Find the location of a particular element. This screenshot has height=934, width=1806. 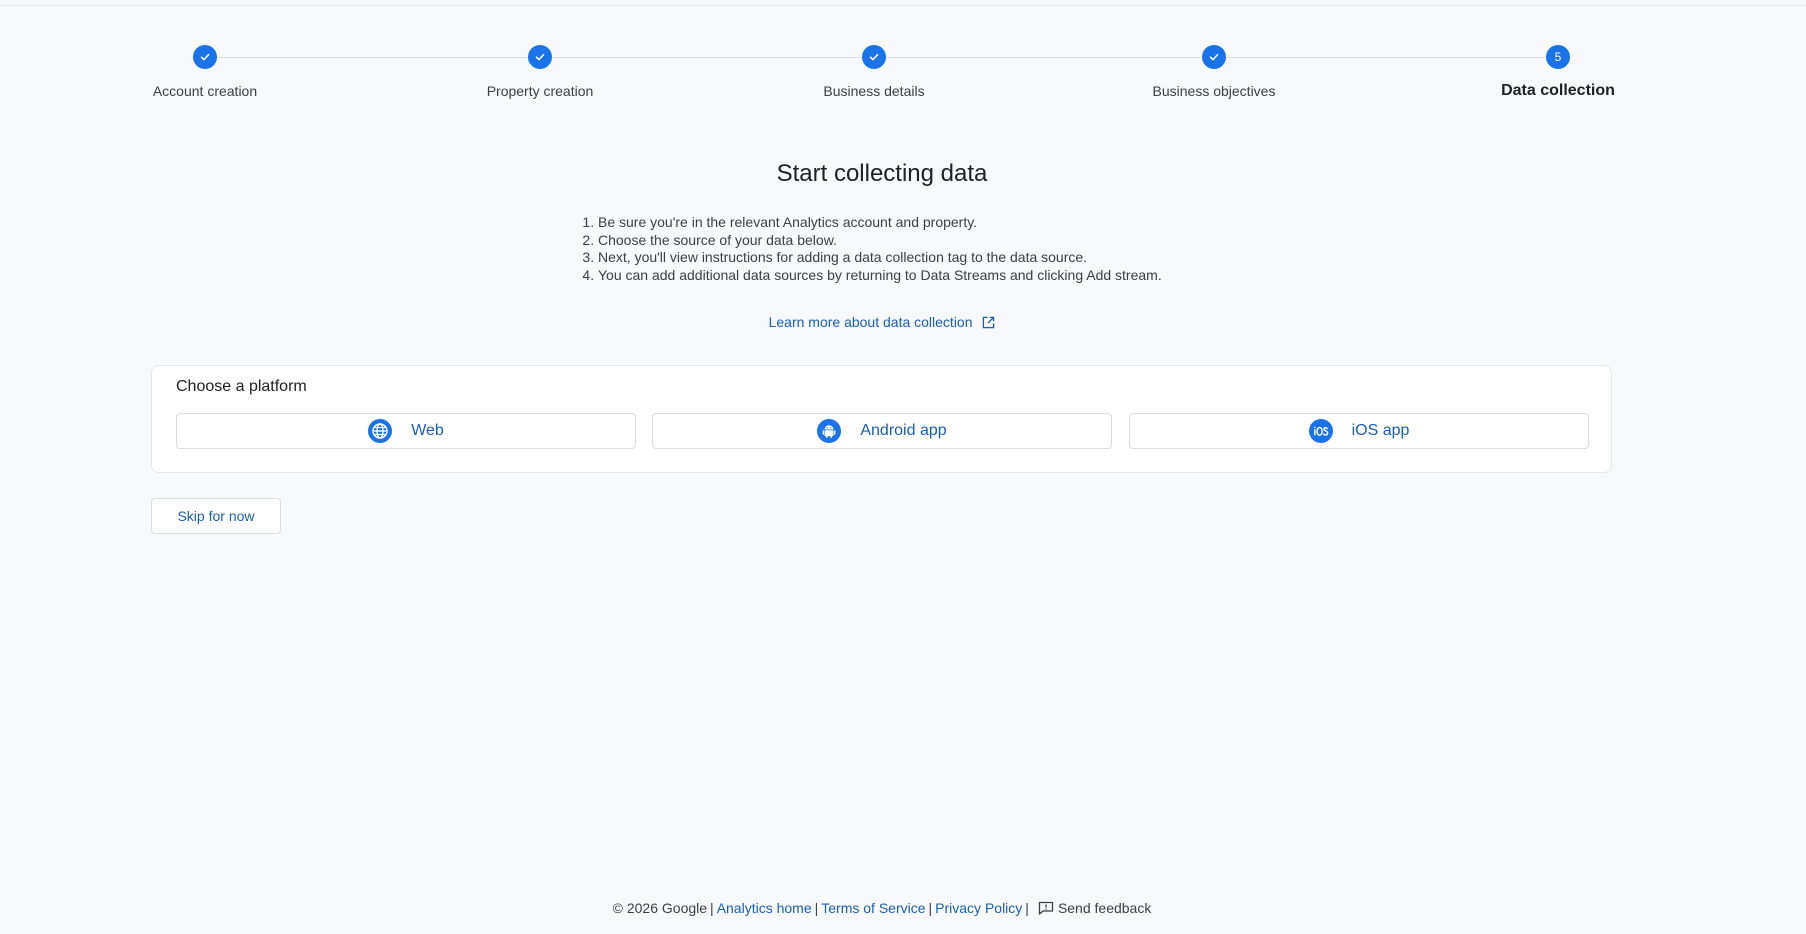

open-in-new-icon is located at coordinates (989, 322).